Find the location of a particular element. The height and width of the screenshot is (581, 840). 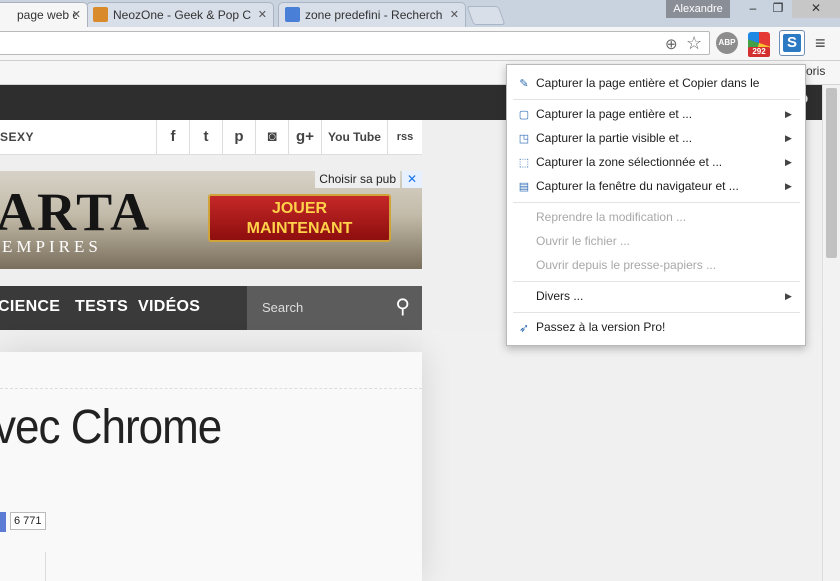

google-favicon-icon is located at coordinates (292, 14).